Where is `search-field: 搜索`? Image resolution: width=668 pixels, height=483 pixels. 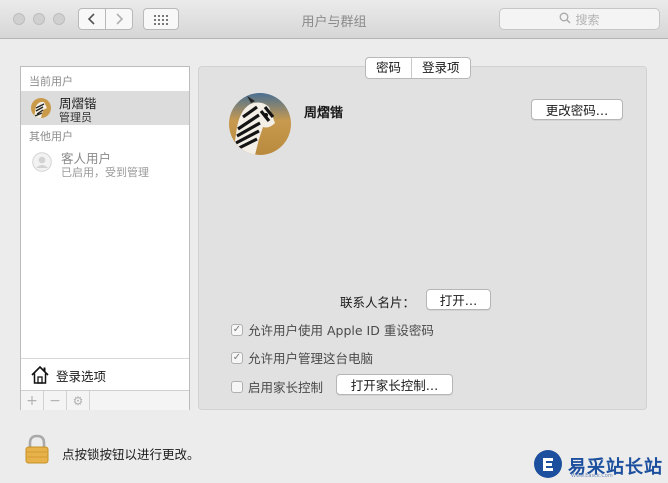
search-field: 搜索 is located at coordinates (579, 19).